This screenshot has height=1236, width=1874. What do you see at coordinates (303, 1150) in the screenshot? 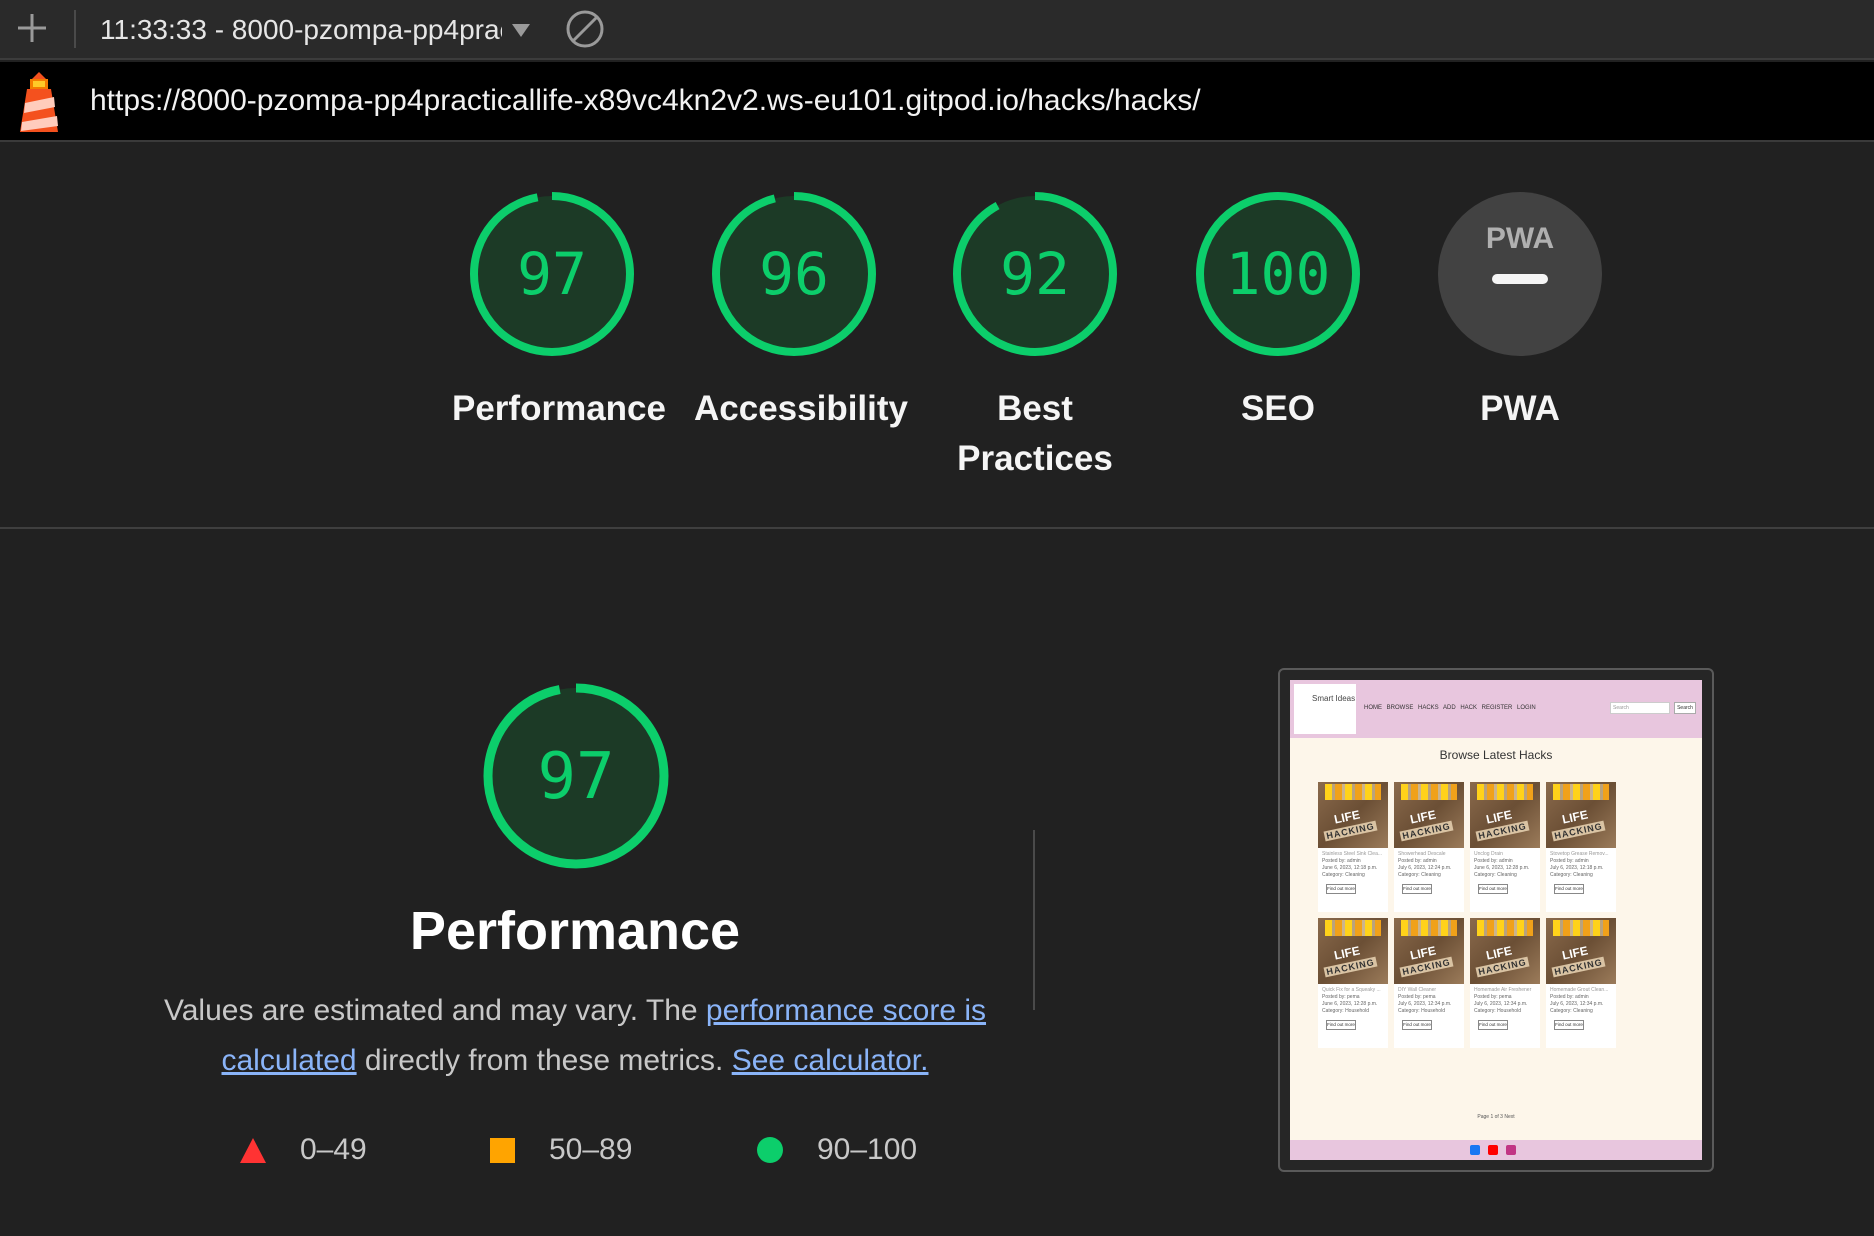
I see `legend-fail: 0–49` at bounding box center [303, 1150].